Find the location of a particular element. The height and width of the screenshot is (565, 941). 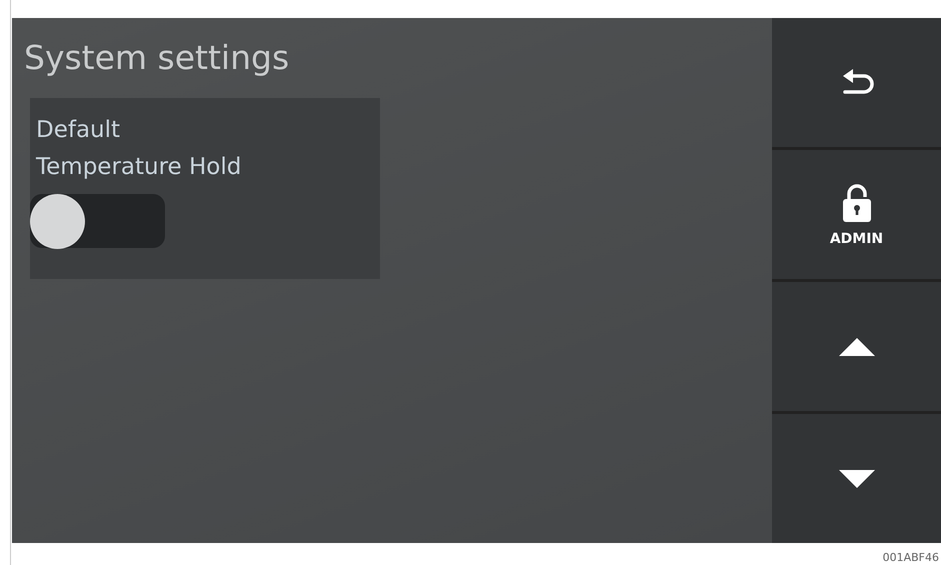

up-arrow-icon is located at coordinates (856, 347).